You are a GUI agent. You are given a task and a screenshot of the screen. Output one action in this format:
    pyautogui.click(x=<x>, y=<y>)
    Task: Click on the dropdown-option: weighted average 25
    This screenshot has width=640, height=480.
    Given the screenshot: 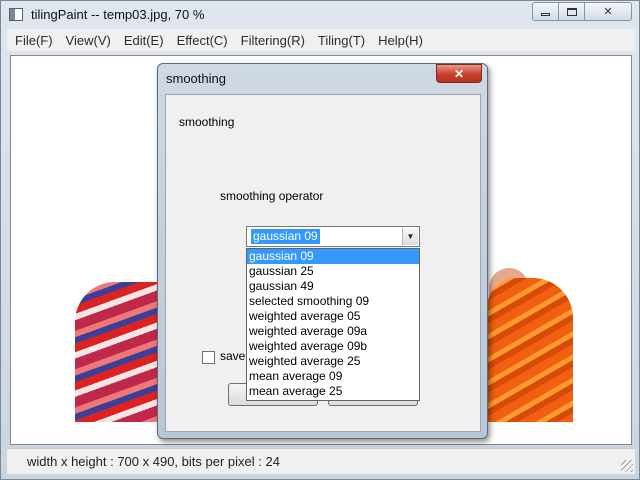 What is the action you would take?
    pyautogui.click(x=333, y=361)
    